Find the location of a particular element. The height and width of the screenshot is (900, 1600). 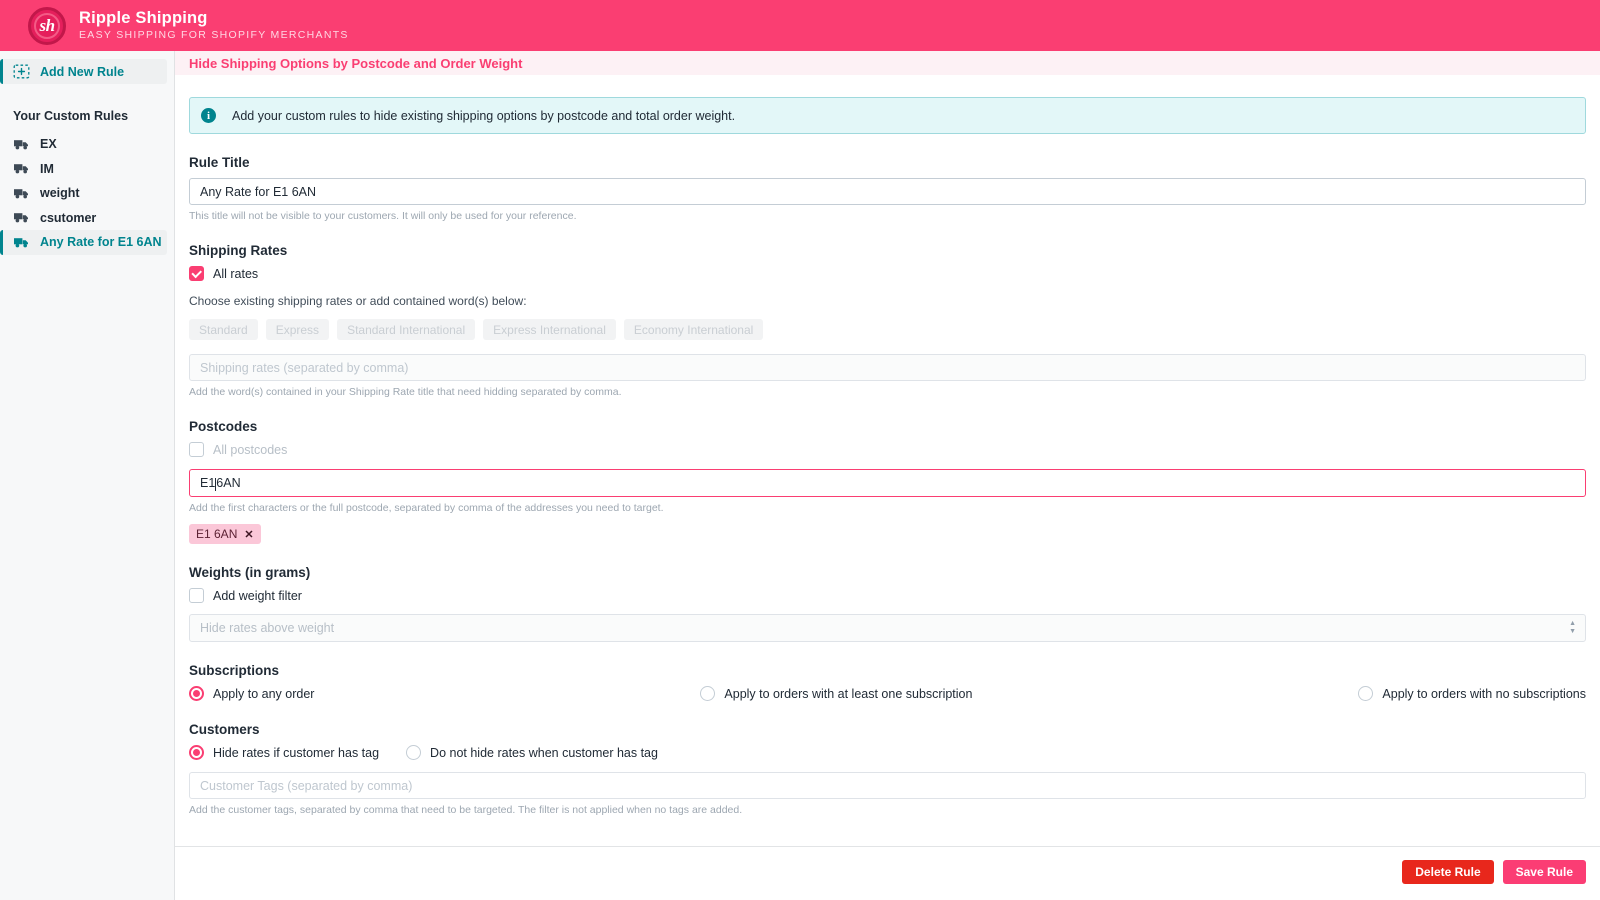

weight-condition-select: Hide rates above weight is located at coordinates (887, 628).